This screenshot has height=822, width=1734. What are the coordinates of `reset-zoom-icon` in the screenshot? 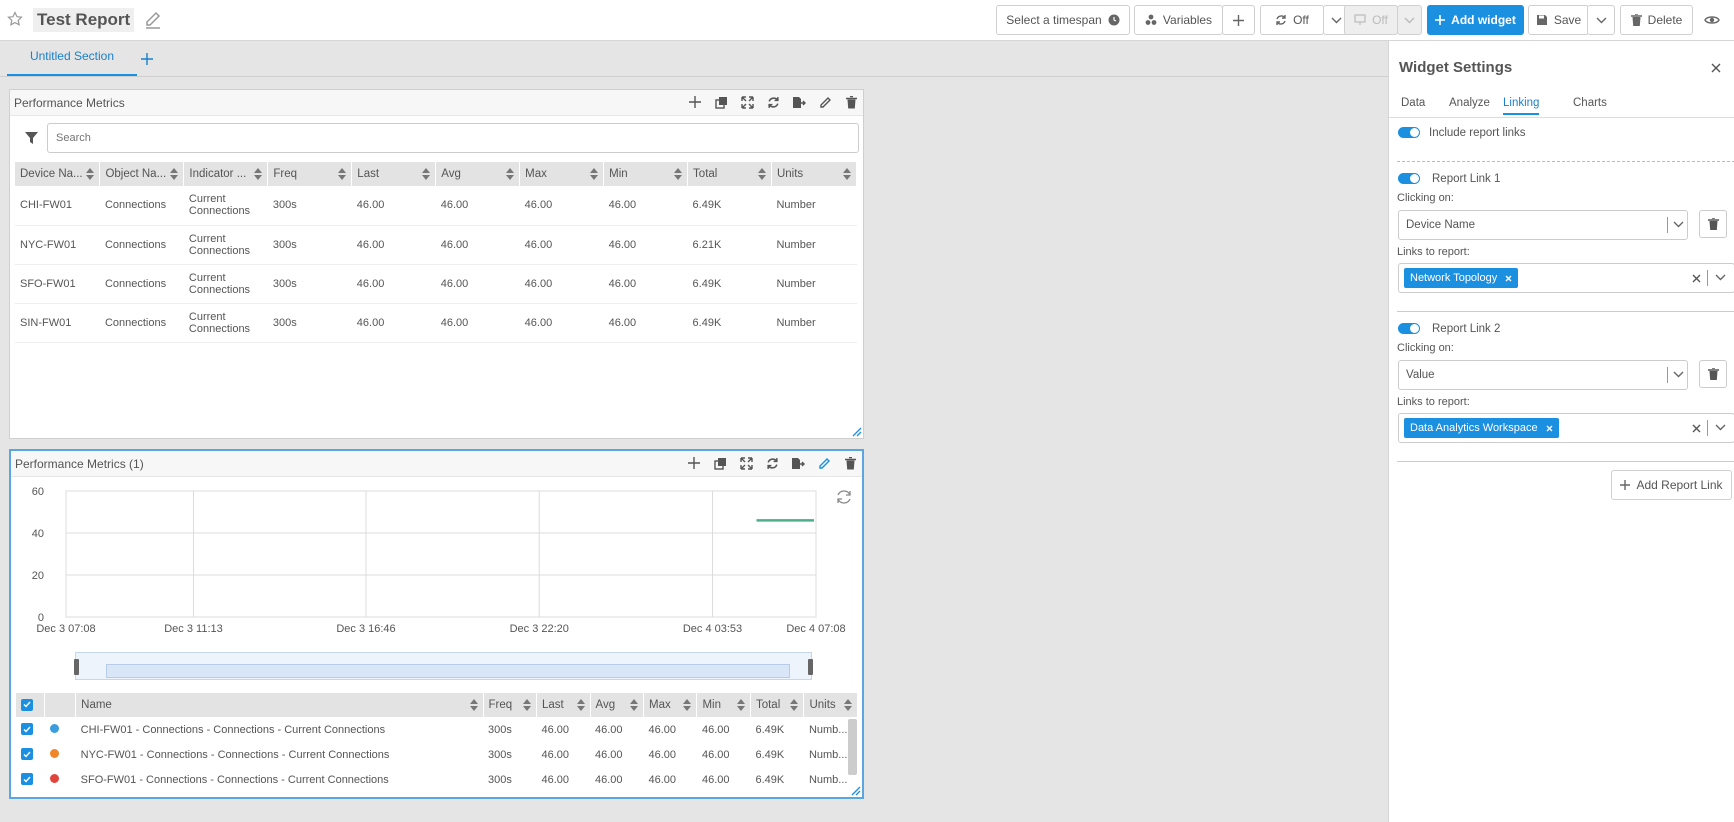 It's located at (844, 497).